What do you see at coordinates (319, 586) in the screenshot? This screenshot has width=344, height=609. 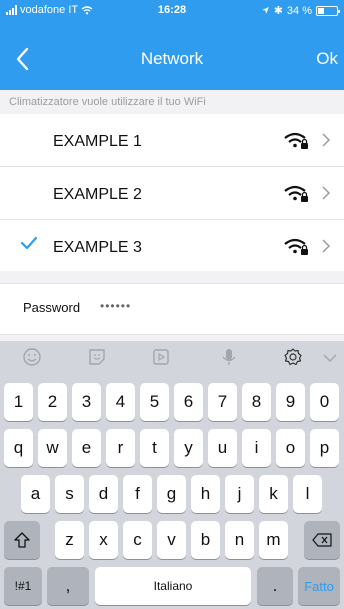 I see `done-key: Fatto` at bounding box center [319, 586].